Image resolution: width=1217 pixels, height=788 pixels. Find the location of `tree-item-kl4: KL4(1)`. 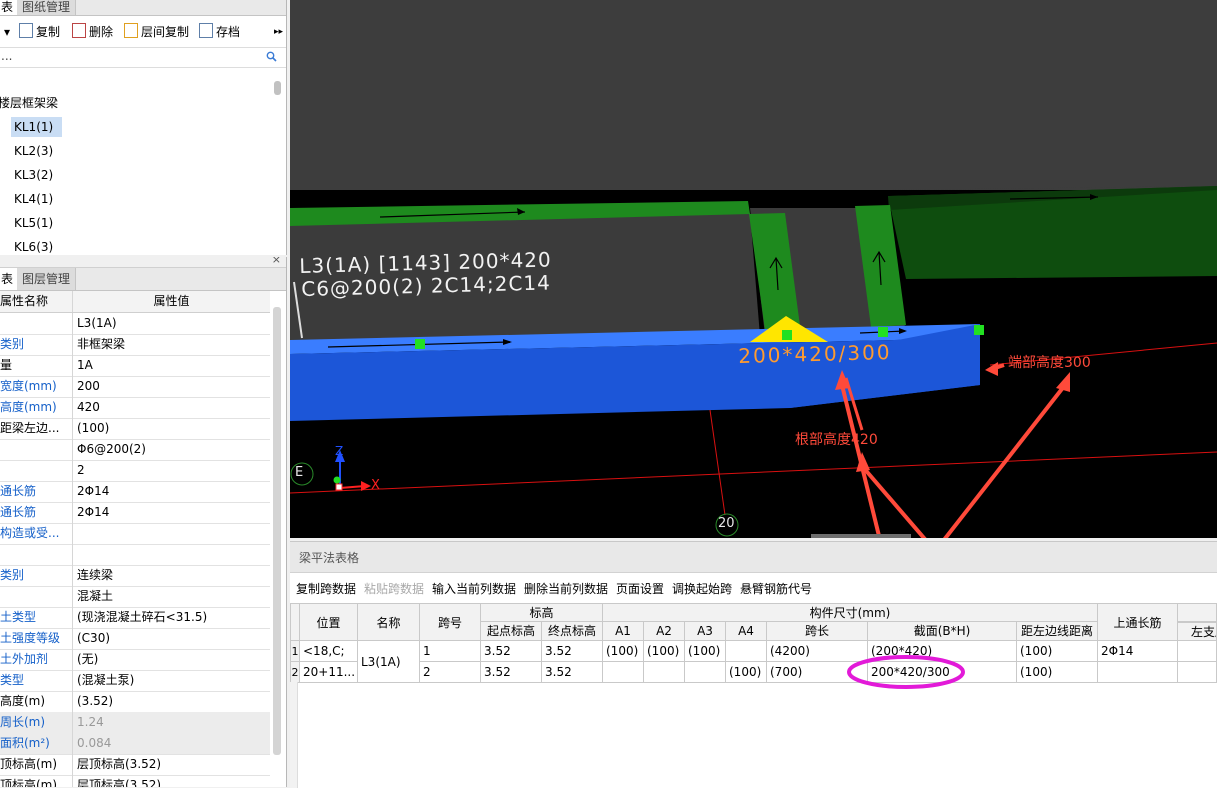

tree-item-kl4: KL4(1) is located at coordinates (38, 199).